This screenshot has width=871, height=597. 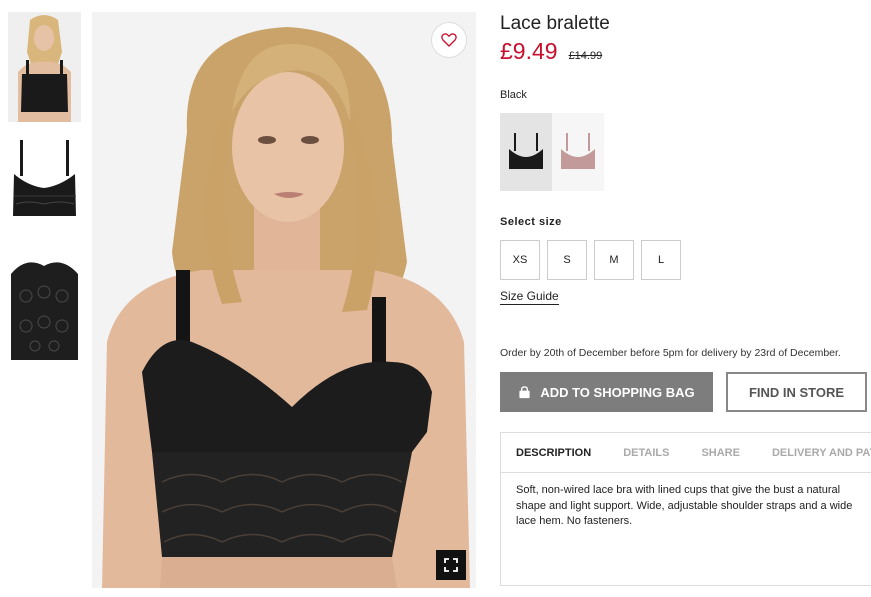 I want to click on size-xs-button: XS, so click(x=520, y=260).